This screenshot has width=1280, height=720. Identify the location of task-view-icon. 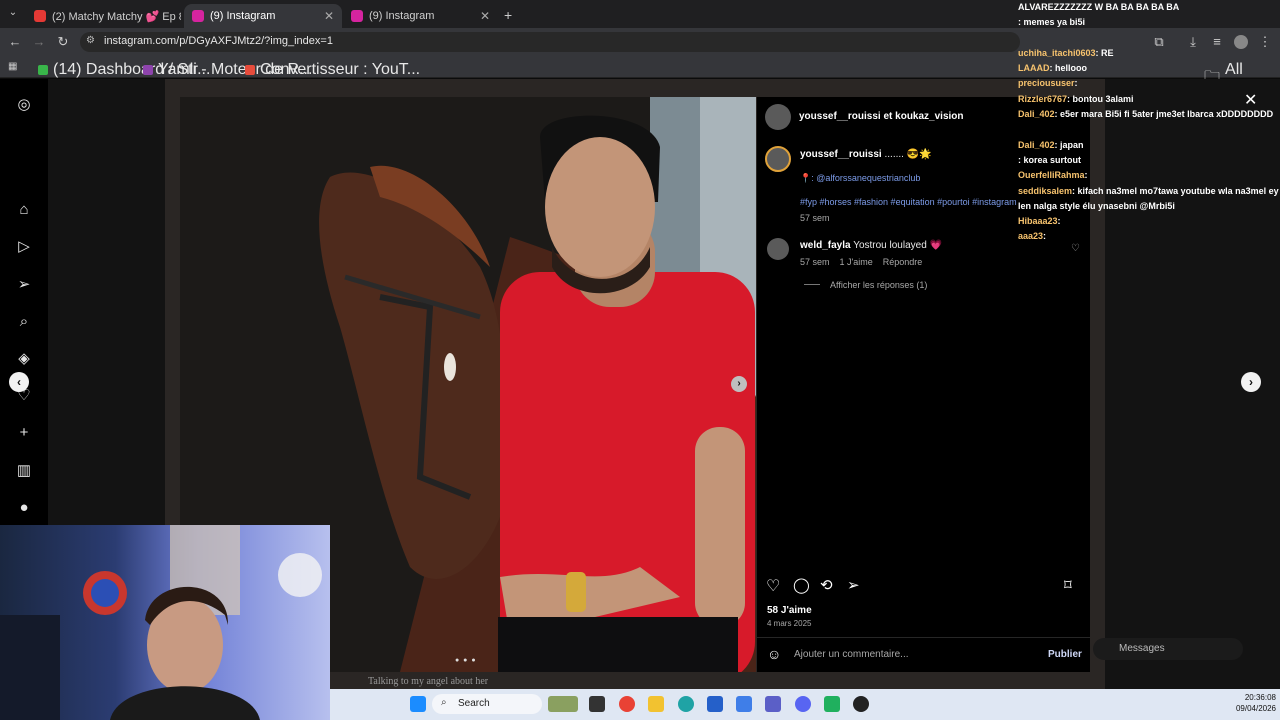
(597, 704).